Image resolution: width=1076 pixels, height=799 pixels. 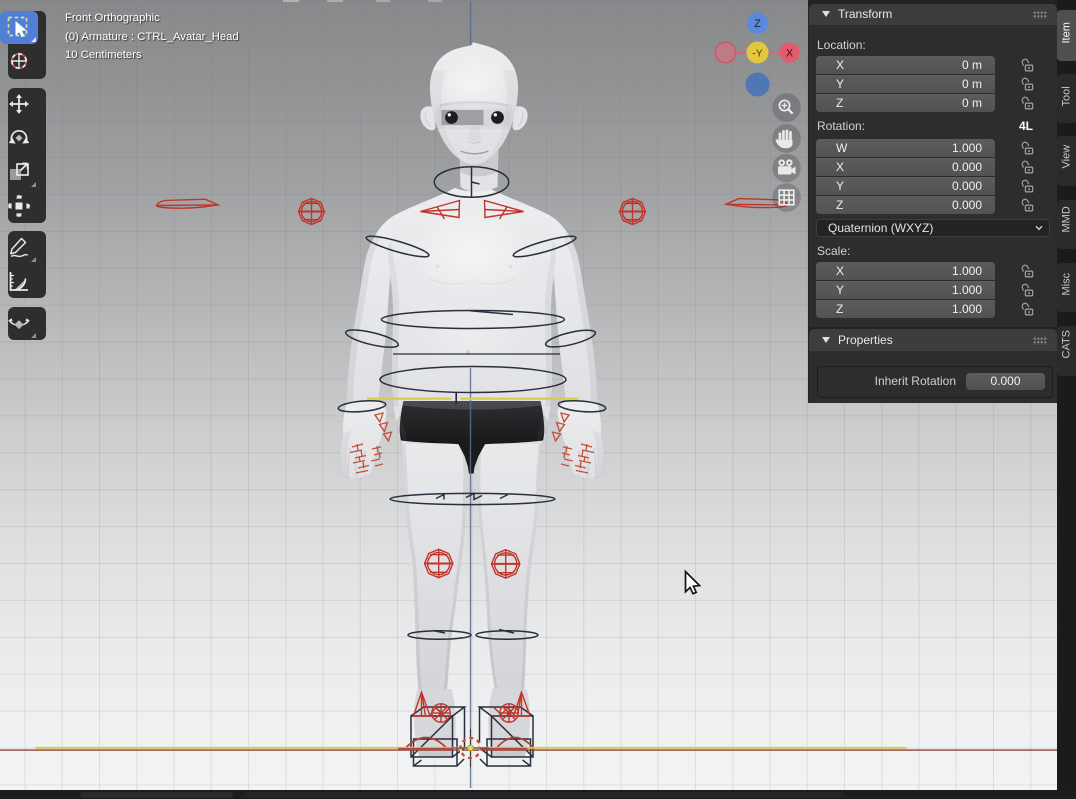 I want to click on svg-text: Z, so click(x=757, y=24).